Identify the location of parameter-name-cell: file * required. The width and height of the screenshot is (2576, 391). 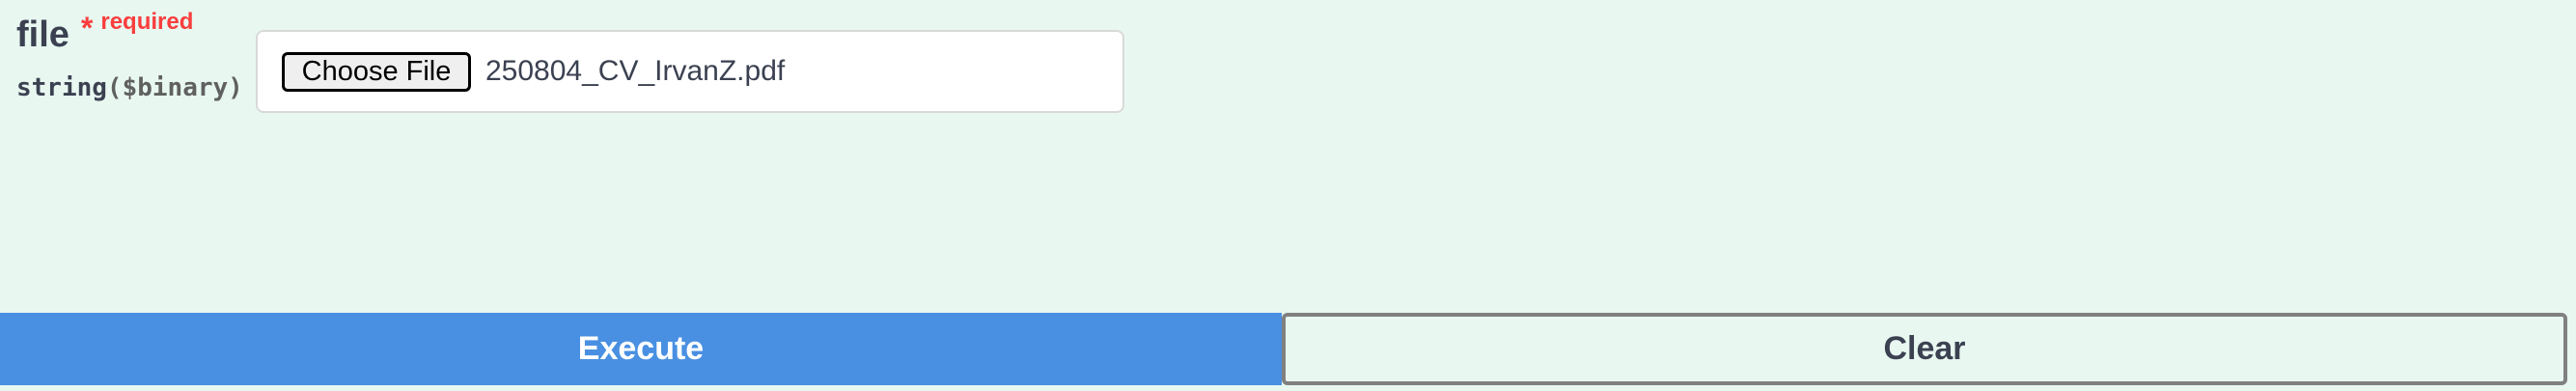
(104, 32).